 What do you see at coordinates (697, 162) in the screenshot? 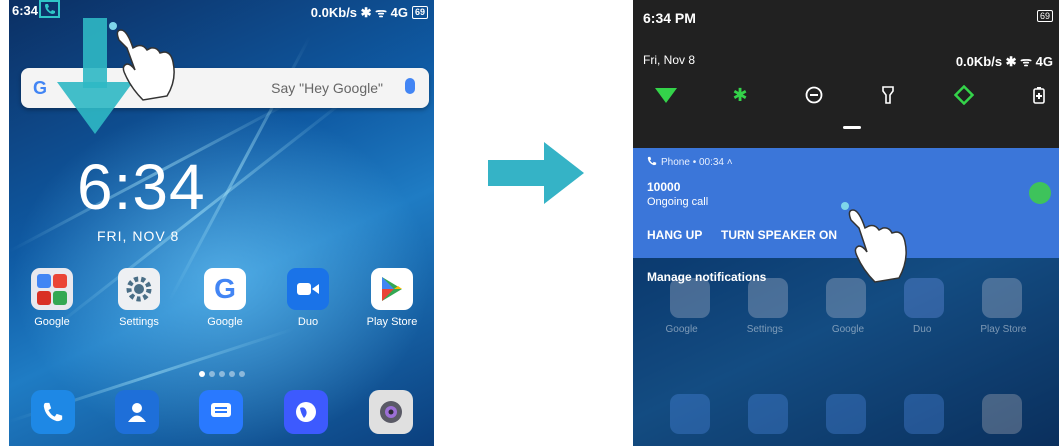
I see `notification-header-text: Phone • 00:34 ˄` at bounding box center [697, 162].